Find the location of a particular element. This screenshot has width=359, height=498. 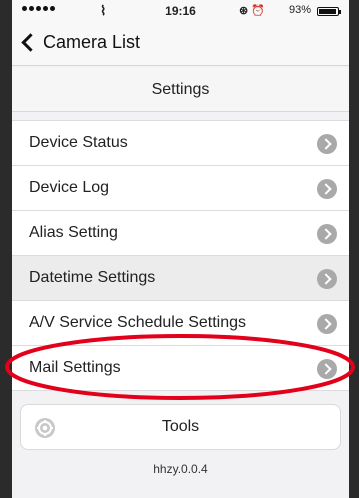

menu-item-label: Mail Settings is located at coordinates (75, 367).